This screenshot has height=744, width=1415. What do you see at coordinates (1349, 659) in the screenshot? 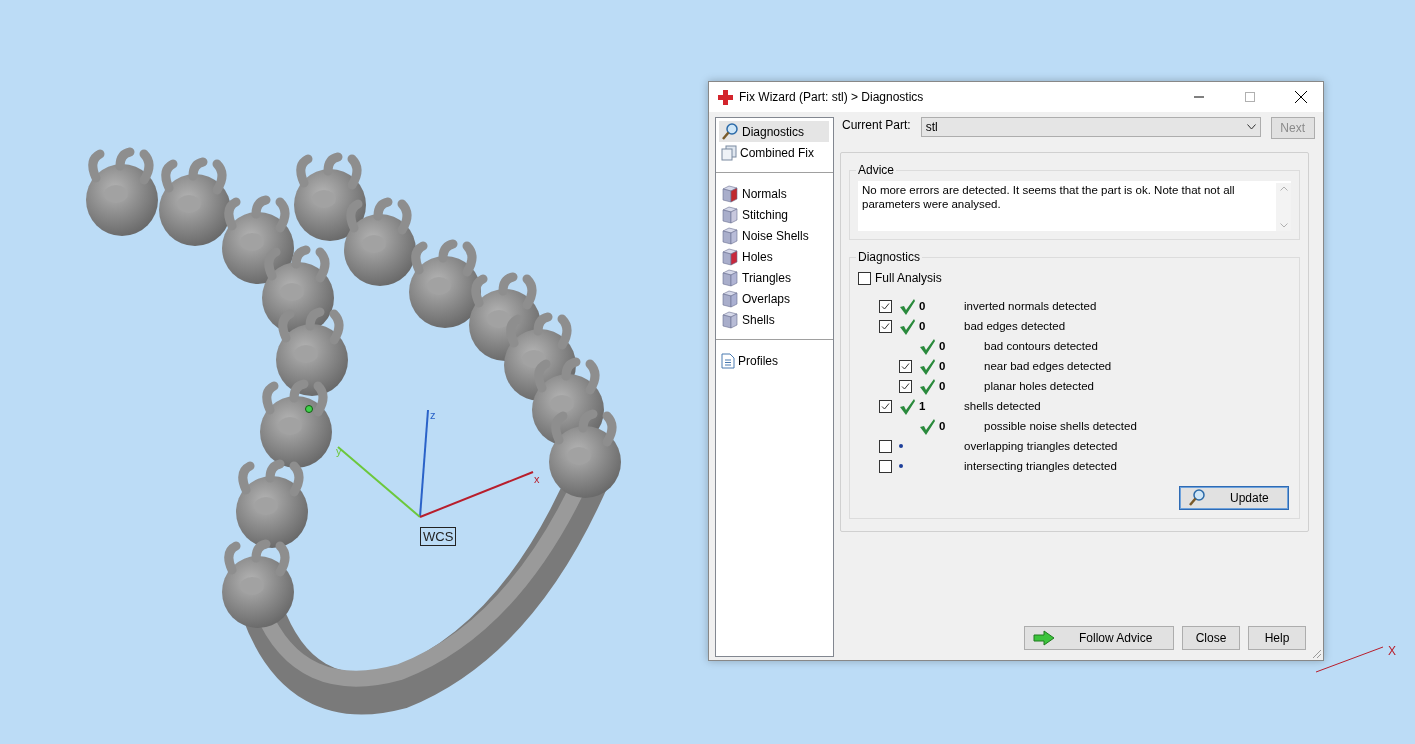
I see `axis-line` at bounding box center [1349, 659].